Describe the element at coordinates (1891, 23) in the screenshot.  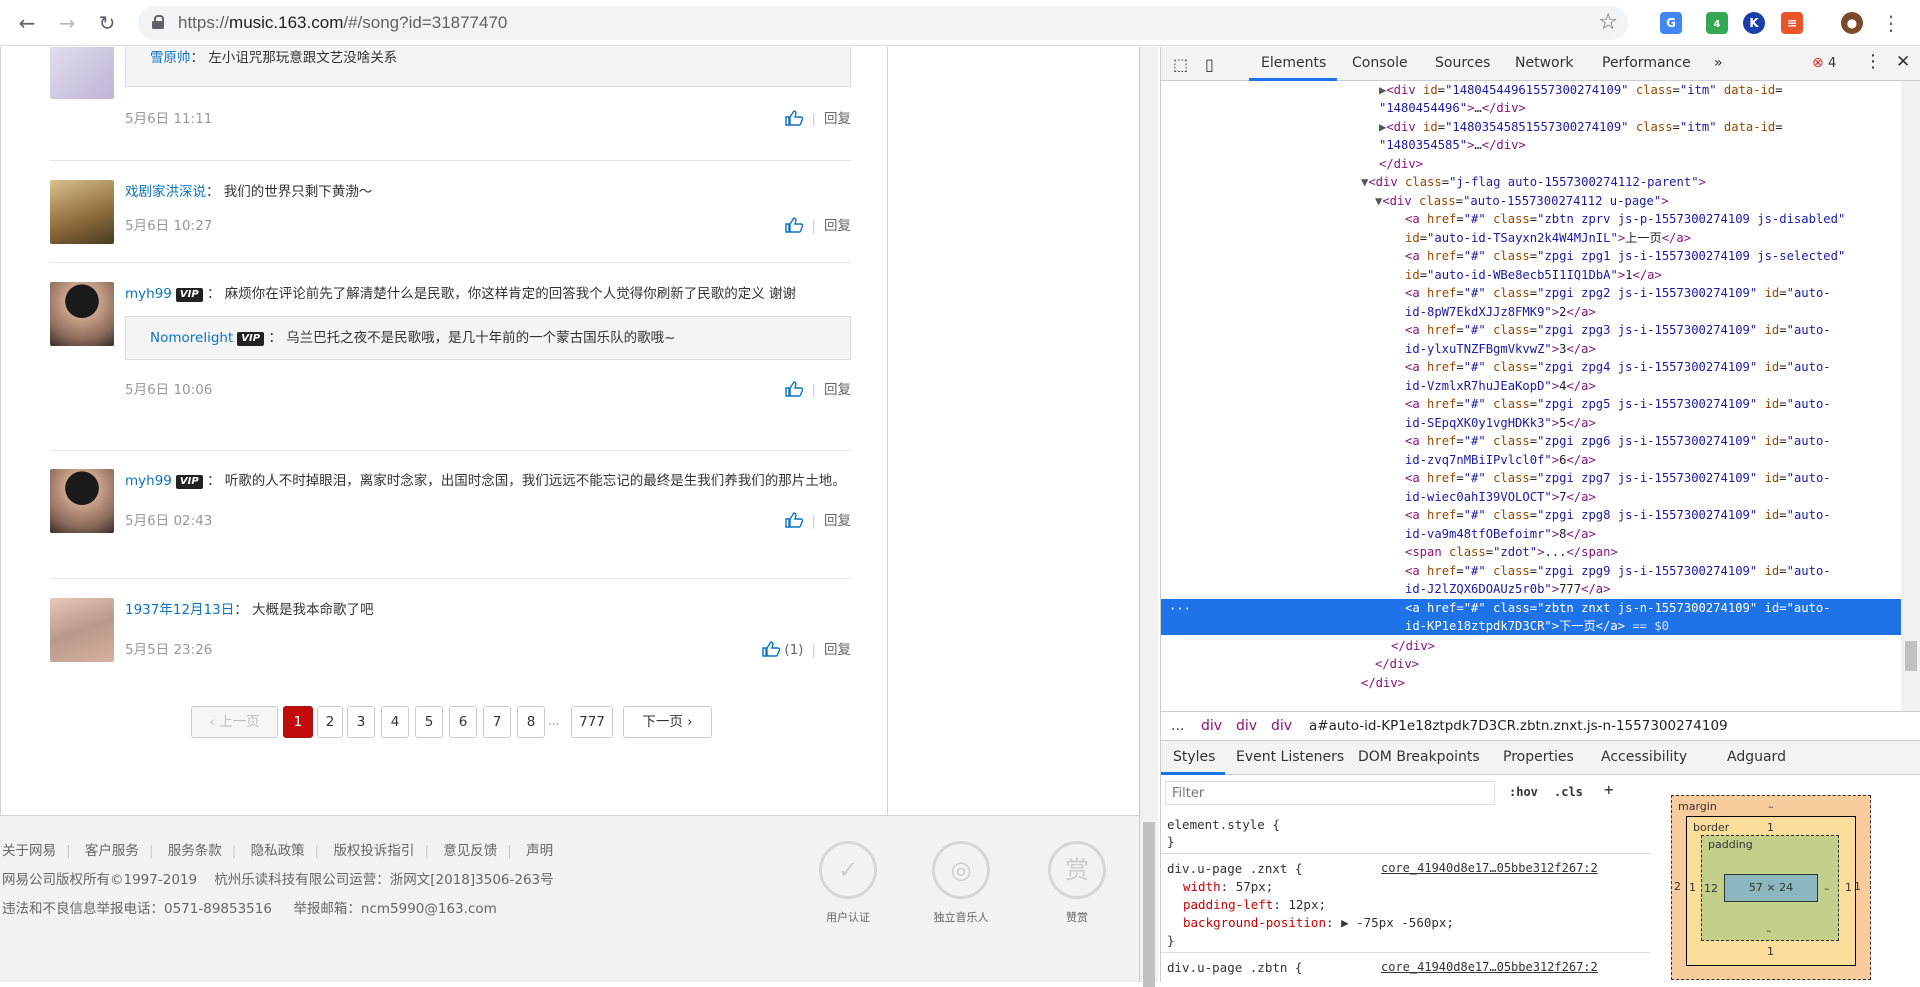
I see `menu-kebab-icon: ⋮` at that location.